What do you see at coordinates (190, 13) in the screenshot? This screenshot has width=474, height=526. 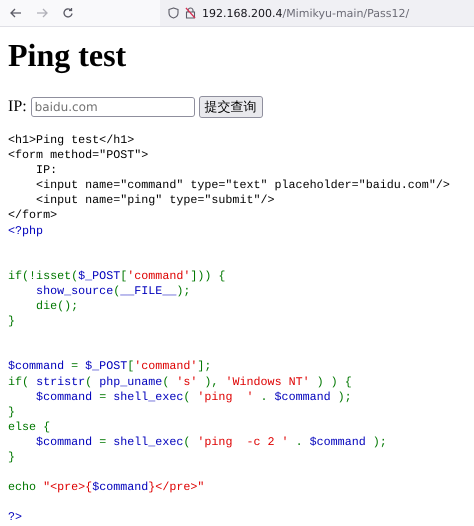 I see `lock-slash-icon` at bounding box center [190, 13].